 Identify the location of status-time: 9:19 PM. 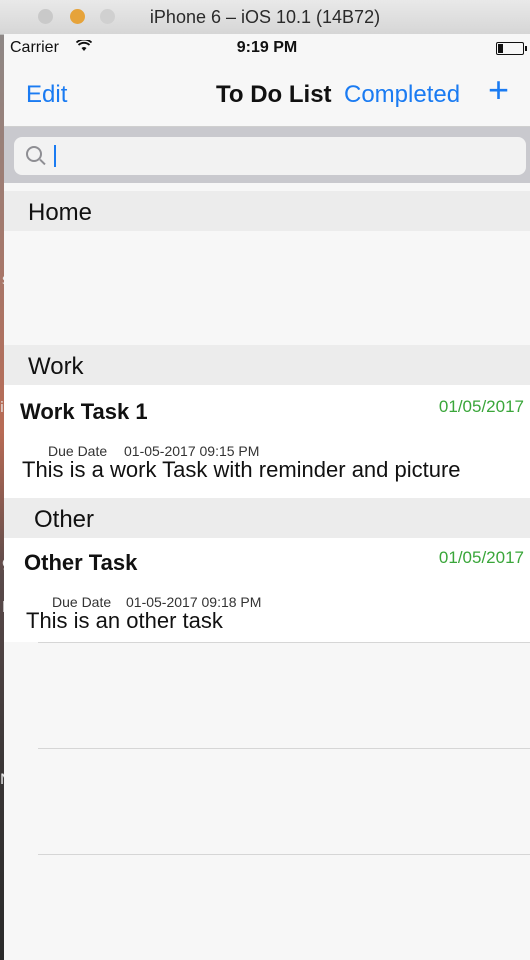
(267, 47).